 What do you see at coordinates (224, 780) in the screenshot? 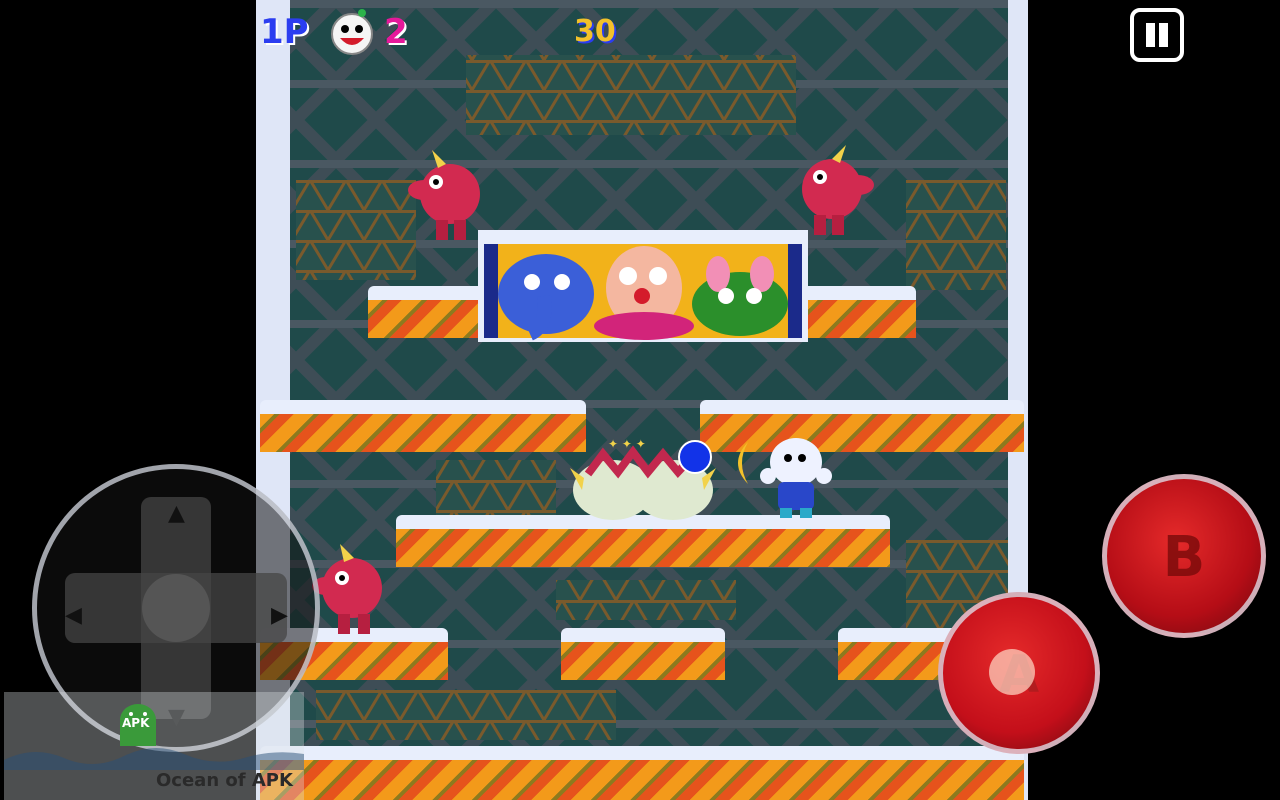
I see `watermark-text: Ocean of APK` at bounding box center [224, 780].